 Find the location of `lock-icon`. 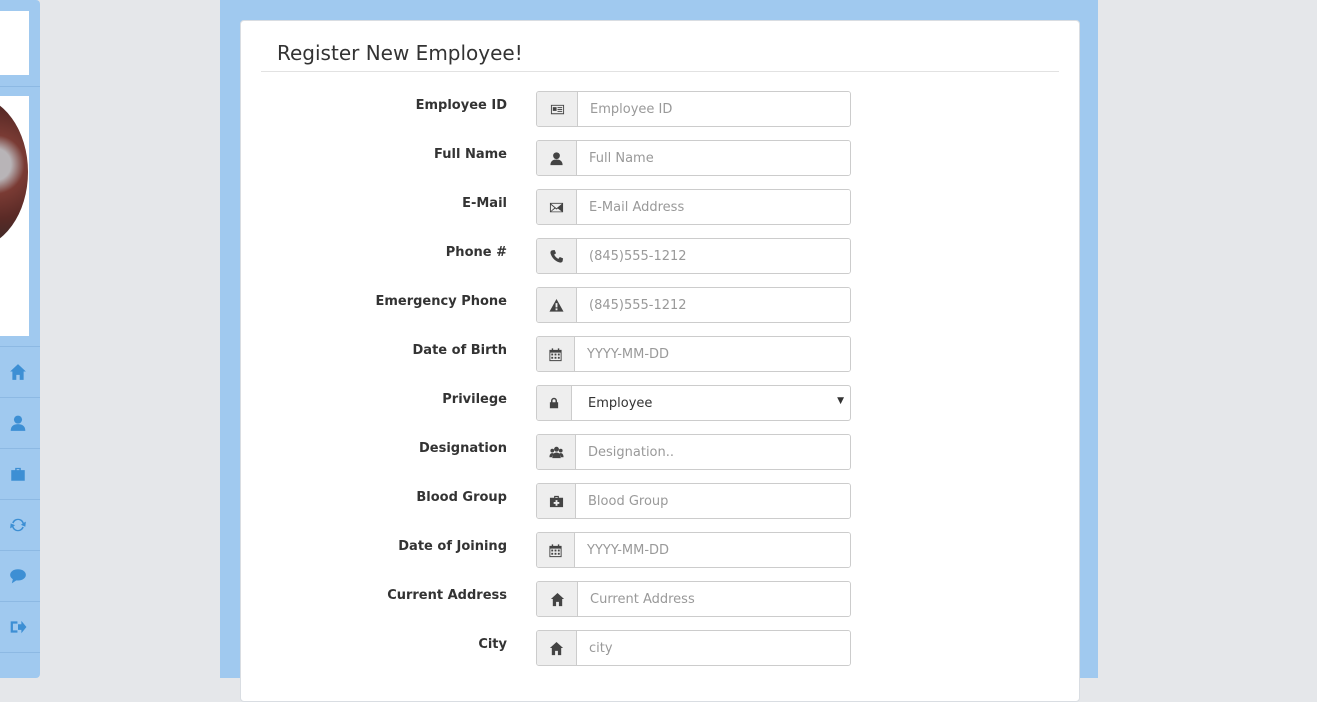

lock-icon is located at coordinates (554, 403).